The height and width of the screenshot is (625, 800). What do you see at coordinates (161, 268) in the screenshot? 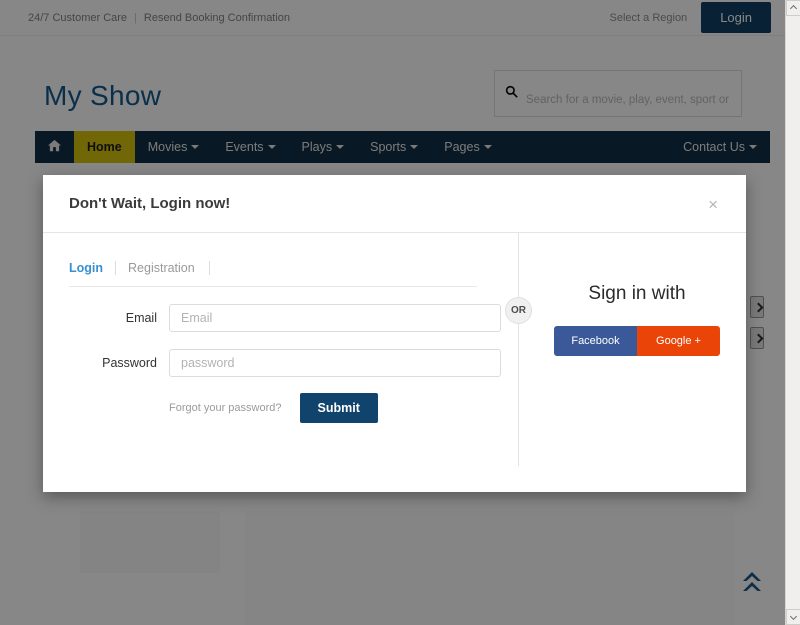
I see `tab-registration: Registration` at bounding box center [161, 268].